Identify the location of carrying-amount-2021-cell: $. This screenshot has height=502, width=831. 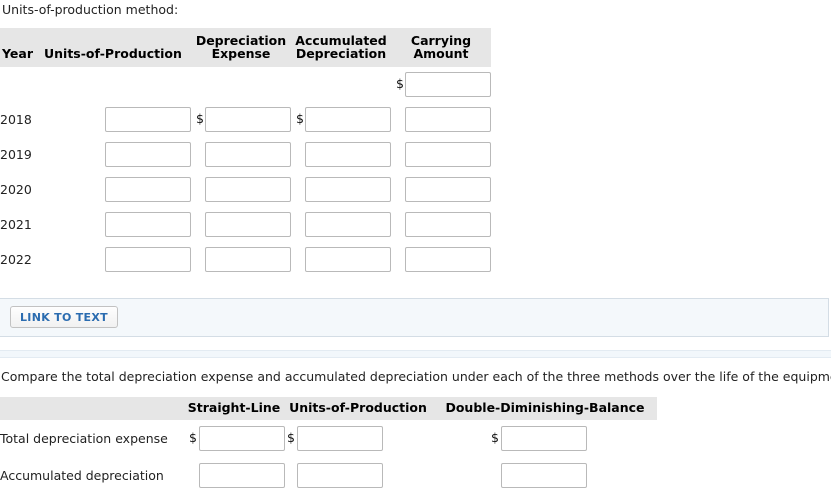
(441, 224).